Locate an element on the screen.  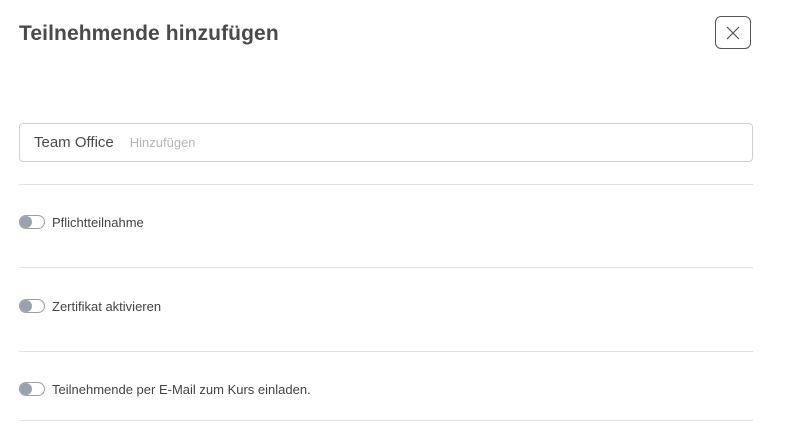
participants-input-box: Team Office is located at coordinates (386, 142).